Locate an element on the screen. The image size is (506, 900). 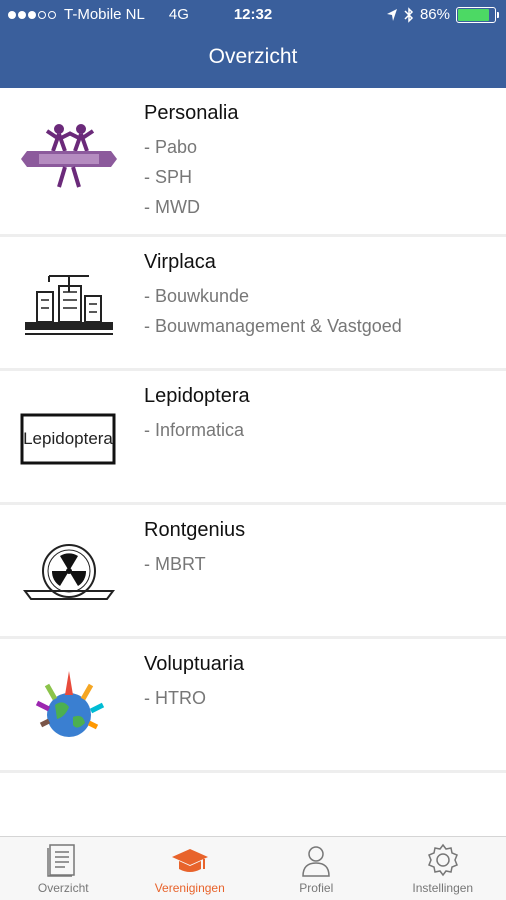
tab-profiel: Profiel is located at coordinates (316, 868).